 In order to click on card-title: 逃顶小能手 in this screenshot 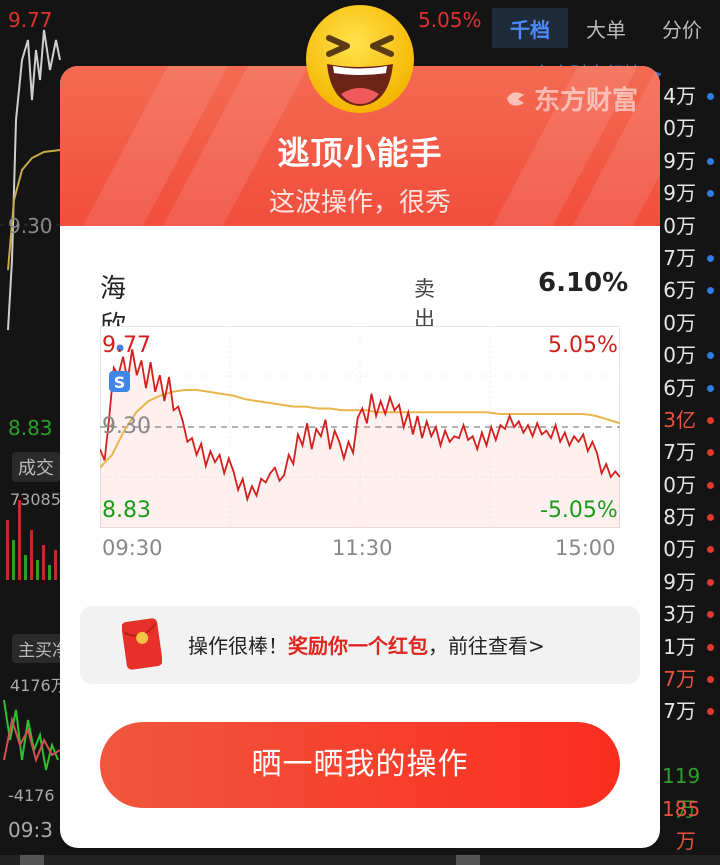, I will do `click(360, 153)`.